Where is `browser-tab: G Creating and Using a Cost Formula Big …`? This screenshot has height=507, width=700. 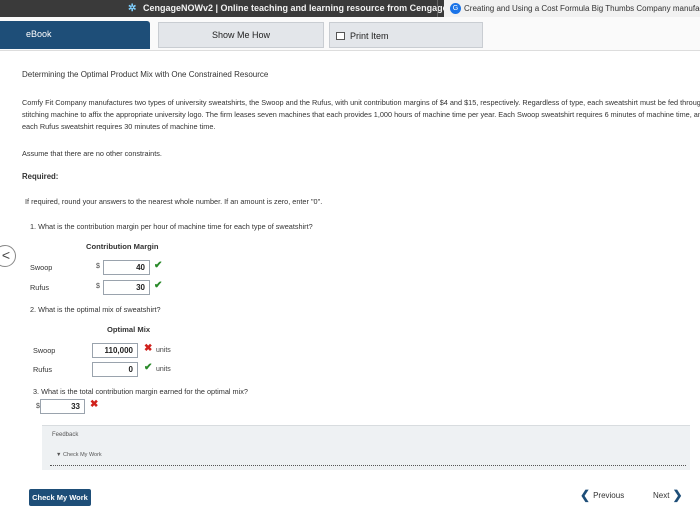 browser-tab: G Creating and Using a Cost Formula Big … is located at coordinates (572, 8).